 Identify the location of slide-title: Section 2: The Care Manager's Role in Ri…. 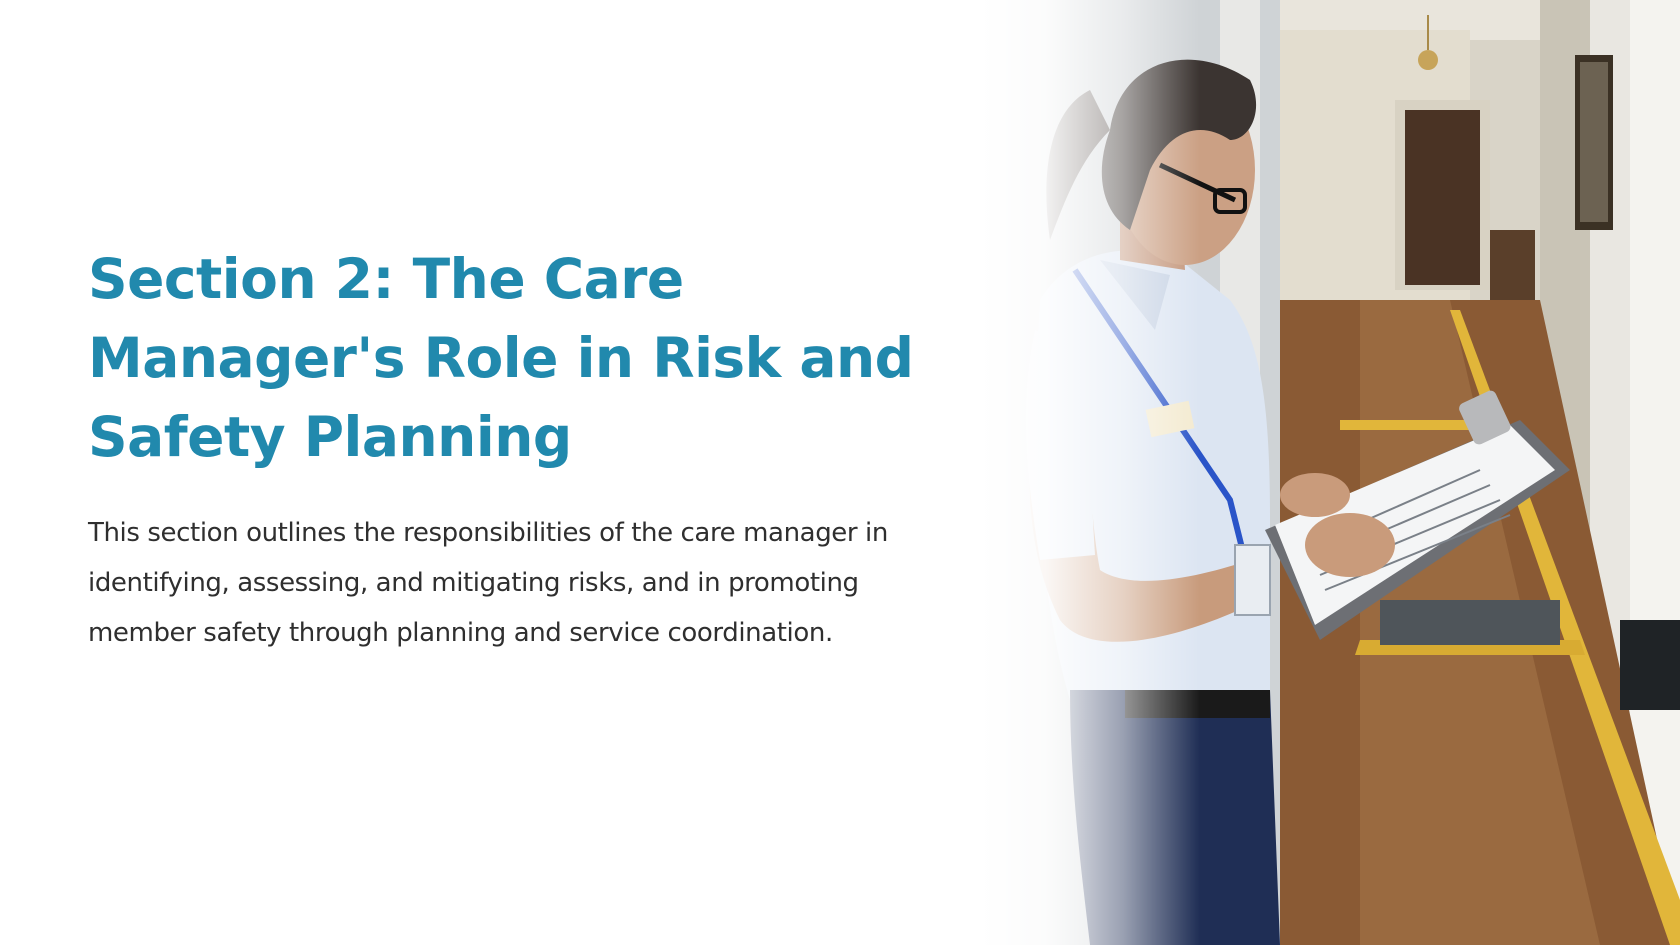
(501, 358).